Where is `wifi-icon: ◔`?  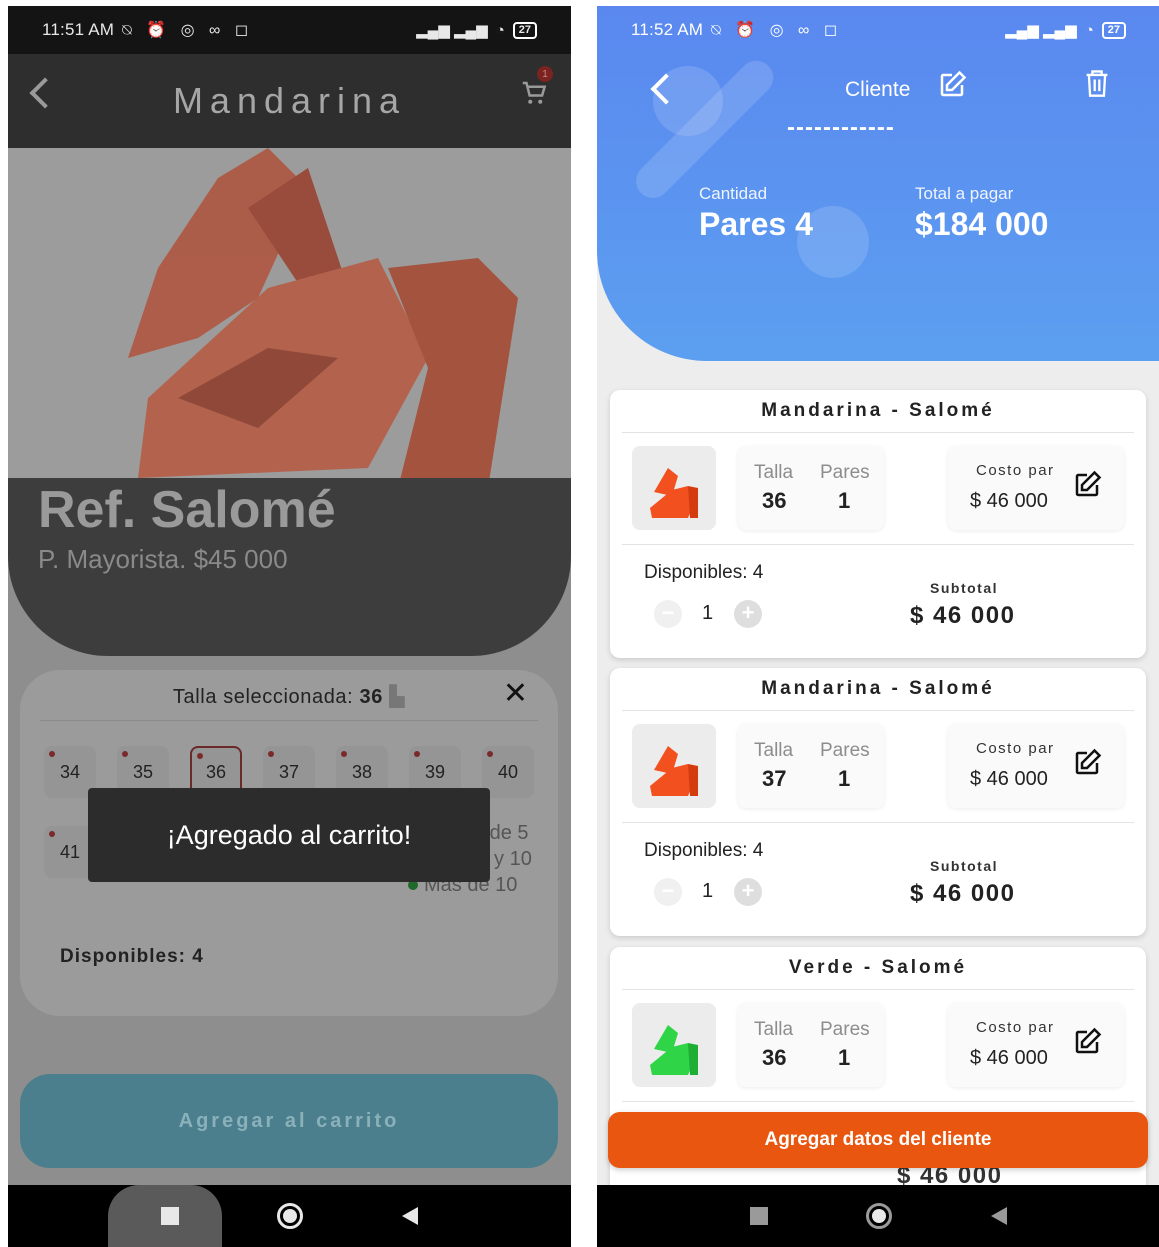
wifi-icon: ◔ is located at coordinates (1089, 30).